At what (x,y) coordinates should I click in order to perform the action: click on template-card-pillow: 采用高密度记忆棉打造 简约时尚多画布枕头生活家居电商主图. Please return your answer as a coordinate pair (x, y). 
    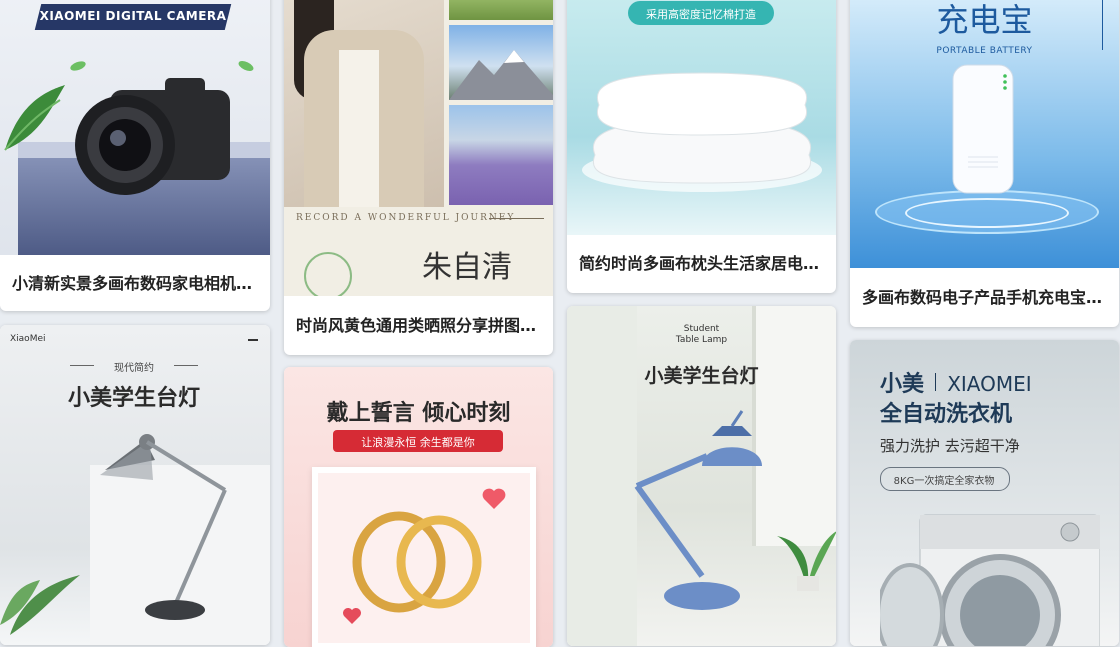
    Looking at the image, I should click on (701, 146).